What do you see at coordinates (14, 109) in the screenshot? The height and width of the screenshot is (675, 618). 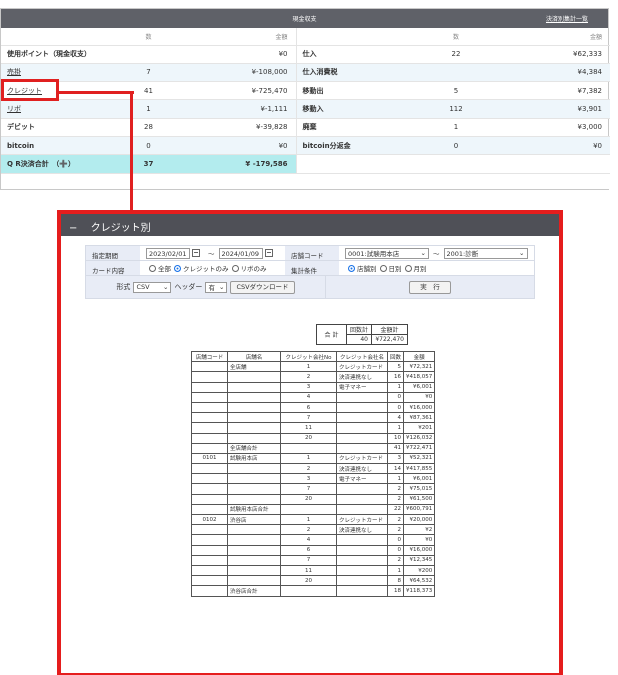 I see `summary-label-text: リボ` at bounding box center [14, 109].